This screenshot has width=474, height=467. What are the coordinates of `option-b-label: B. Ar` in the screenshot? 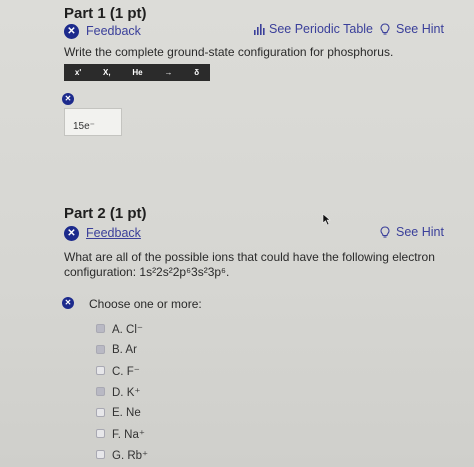 It's located at (124, 349).